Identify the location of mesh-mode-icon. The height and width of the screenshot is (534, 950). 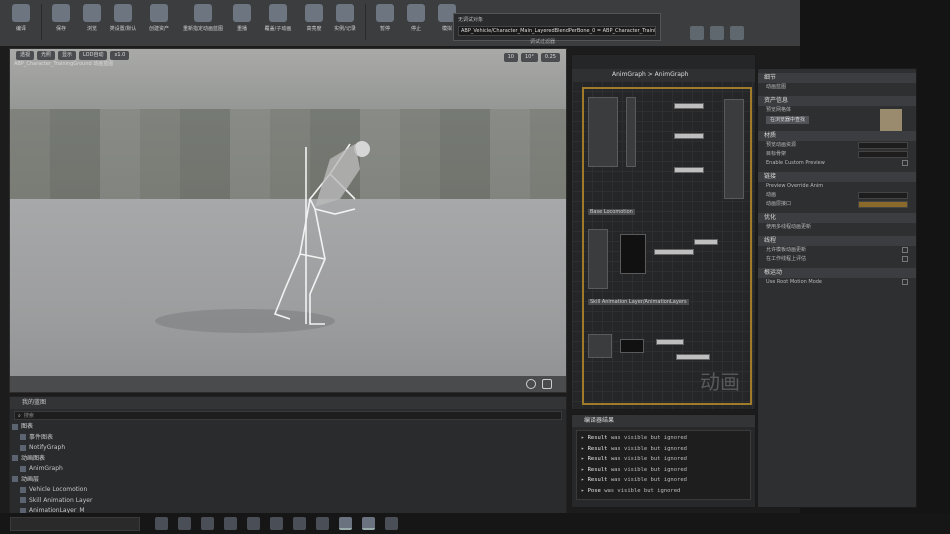
(717, 33).